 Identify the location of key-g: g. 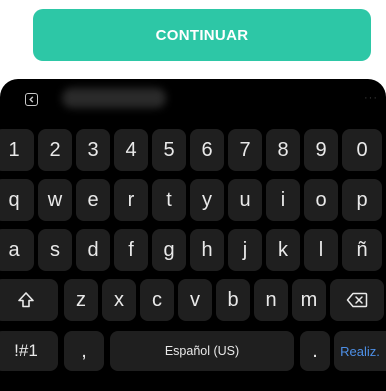
(169, 250).